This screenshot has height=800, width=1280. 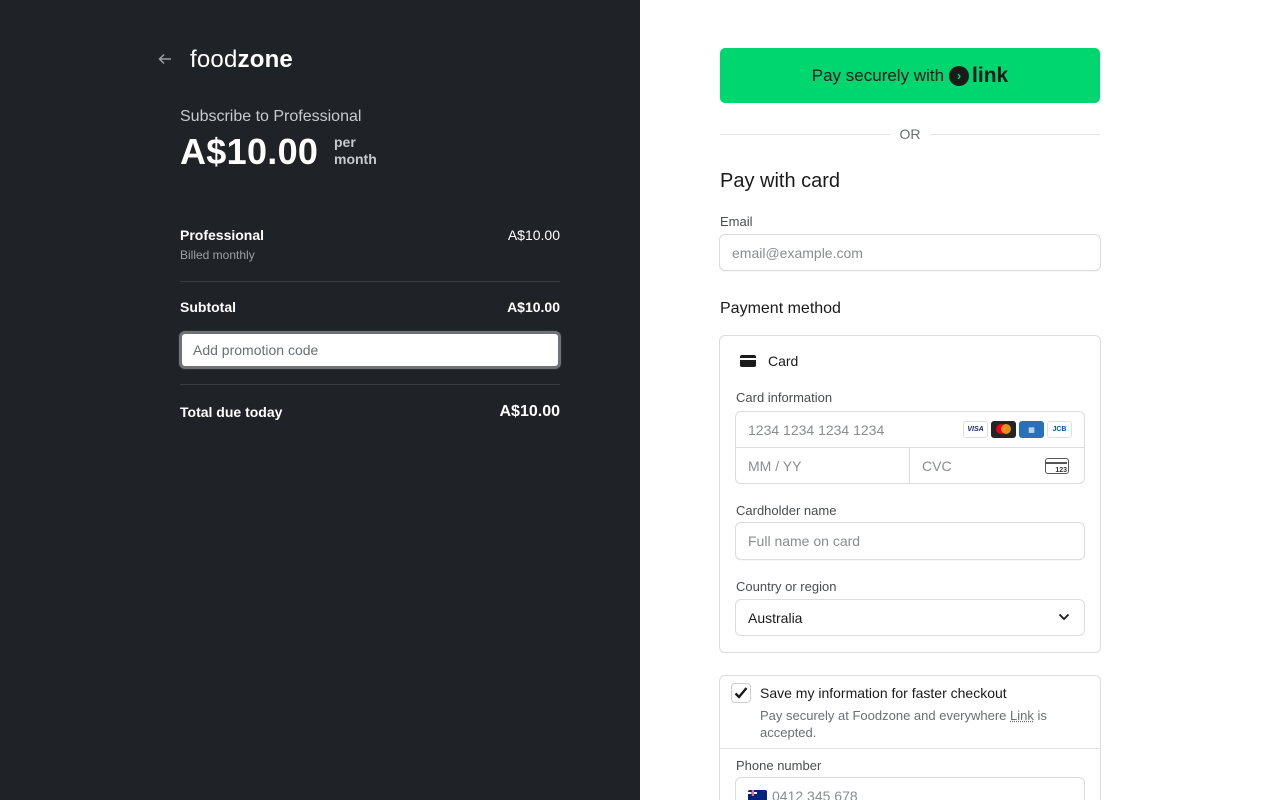 I want to click on item-billing: Billed monthly, so click(x=217, y=255).